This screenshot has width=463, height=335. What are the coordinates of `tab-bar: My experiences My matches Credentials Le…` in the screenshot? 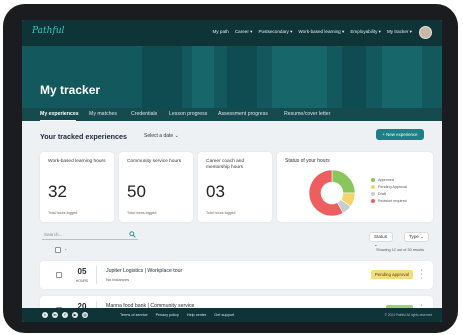 It's located at (232, 114).